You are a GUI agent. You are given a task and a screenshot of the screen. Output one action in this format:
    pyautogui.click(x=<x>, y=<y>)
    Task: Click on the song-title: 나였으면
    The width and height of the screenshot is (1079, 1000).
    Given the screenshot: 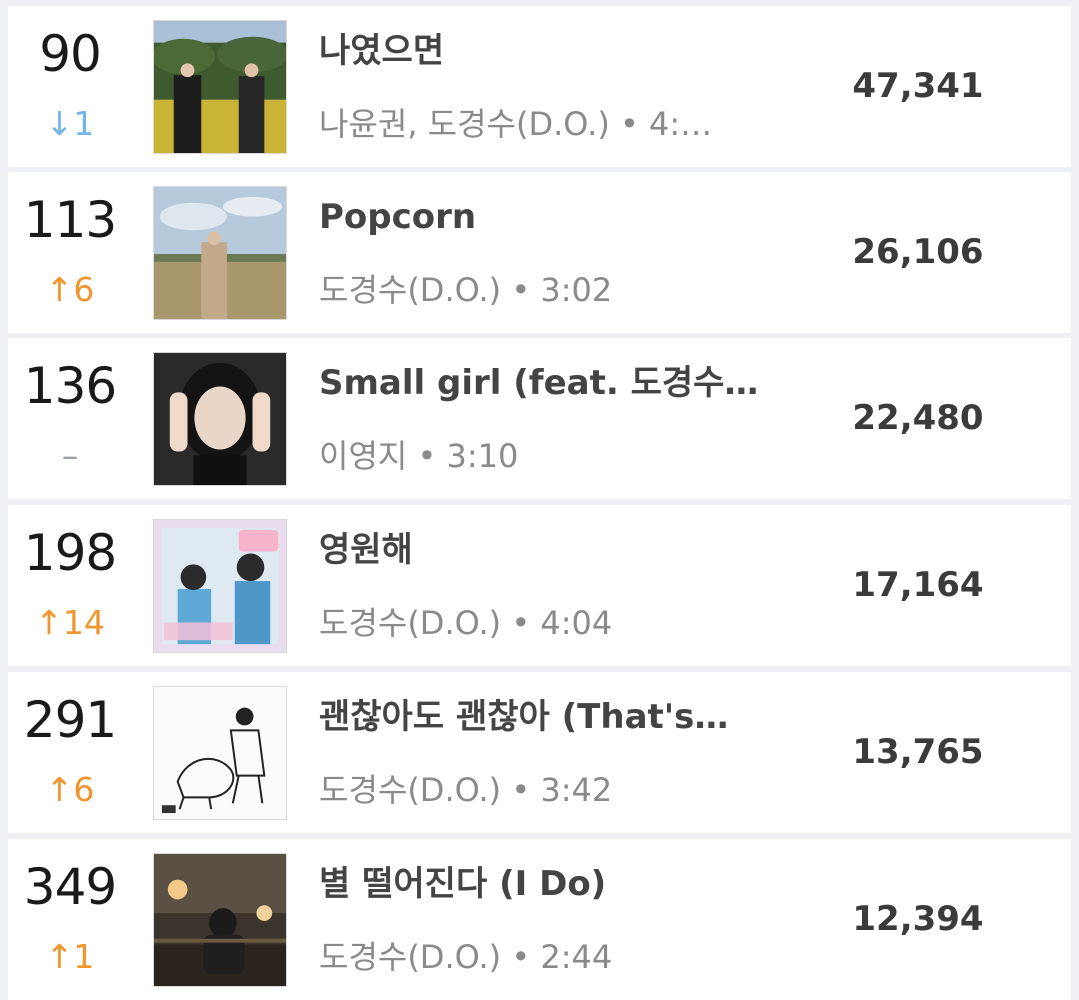 What is the action you would take?
    pyautogui.click(x=539, y=51)
    